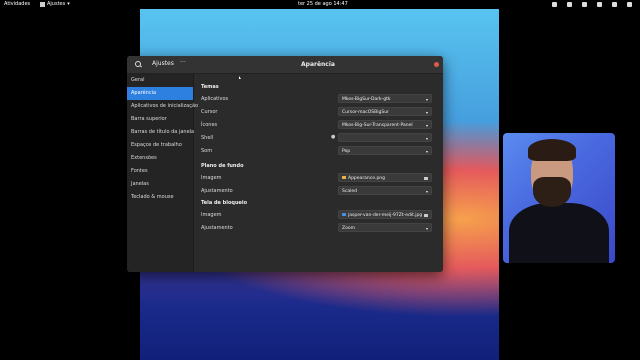 This screenshot has height=360, width=640. What do you see at coordinates (323, 4) in the screenshot?
I see `clock: ter 25 de ago 14:47` at bounding box center [323, 4].